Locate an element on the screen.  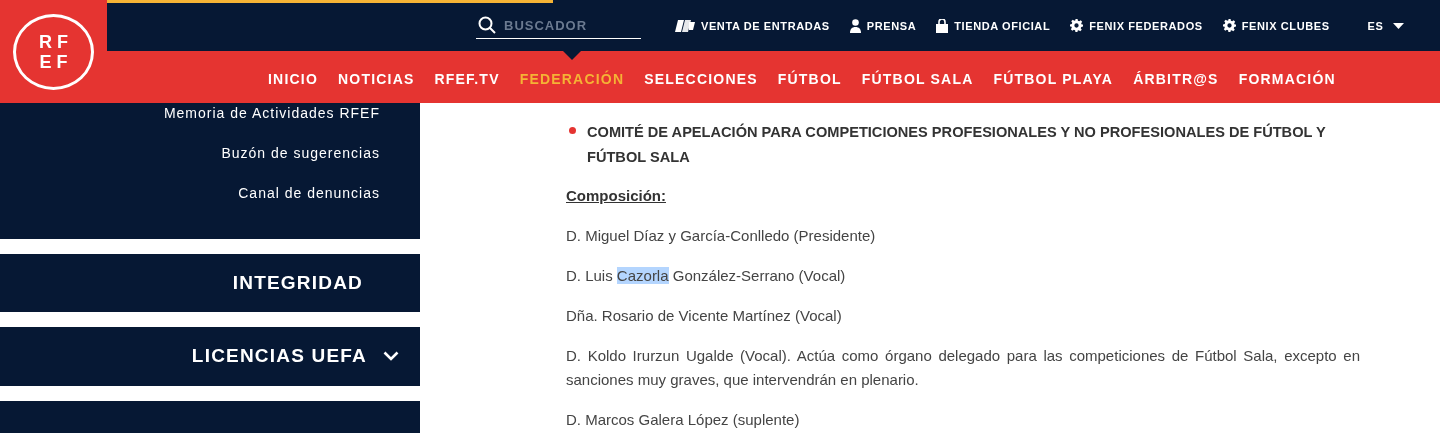
top-link: FENIX FEDERADOS is located at coordinates (1136, 25).